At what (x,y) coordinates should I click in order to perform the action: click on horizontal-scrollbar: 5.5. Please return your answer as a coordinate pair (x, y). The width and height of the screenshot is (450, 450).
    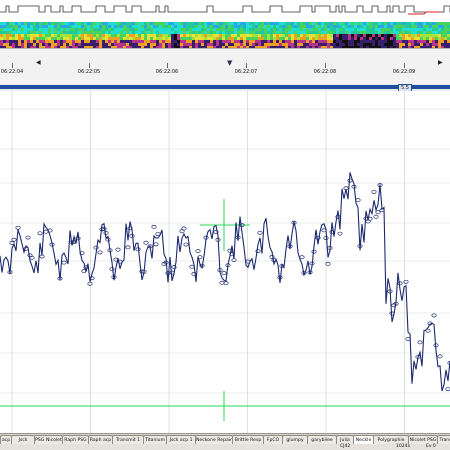
    Looking at the image, I should click on (225, 88).